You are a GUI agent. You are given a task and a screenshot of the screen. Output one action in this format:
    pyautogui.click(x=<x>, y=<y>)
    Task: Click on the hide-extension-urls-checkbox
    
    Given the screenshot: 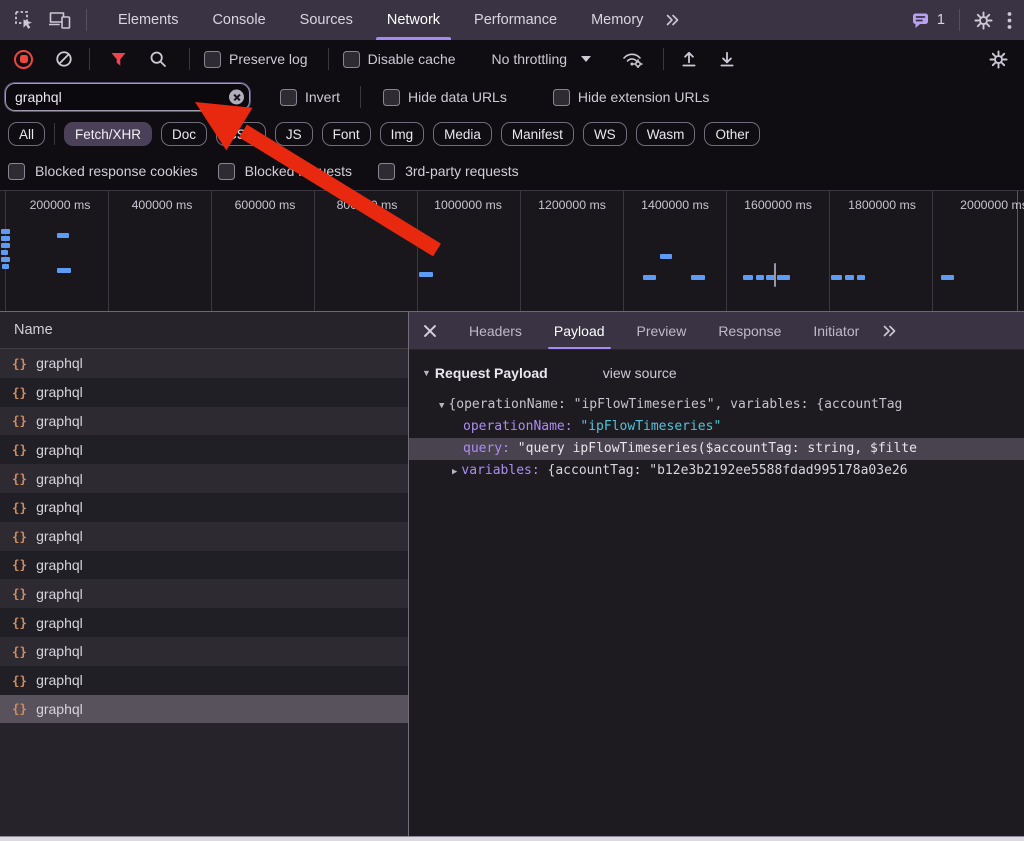 What is the action you would take?
    pyautogui.click(x=561, y=97)
    